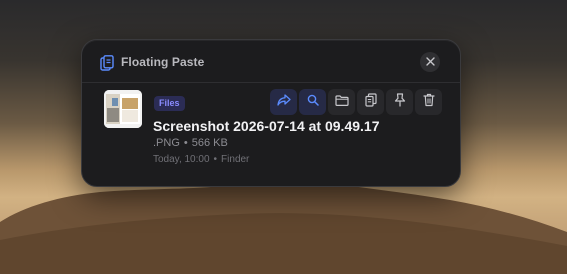 The image size is (567, 274). What do you see at coordinates (235, 159) in the screenshot?
I see `clip-source-app: Finder` at bounding box center [235, 159].